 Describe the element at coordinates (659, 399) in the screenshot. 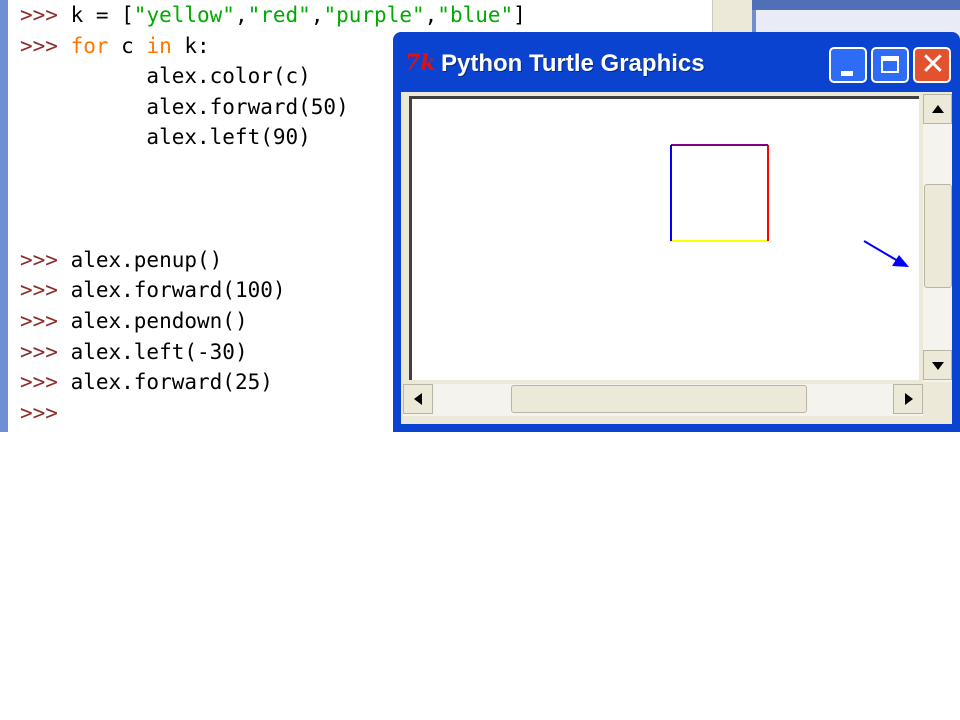

I see `horizontal-scroll-thumb` at that location.